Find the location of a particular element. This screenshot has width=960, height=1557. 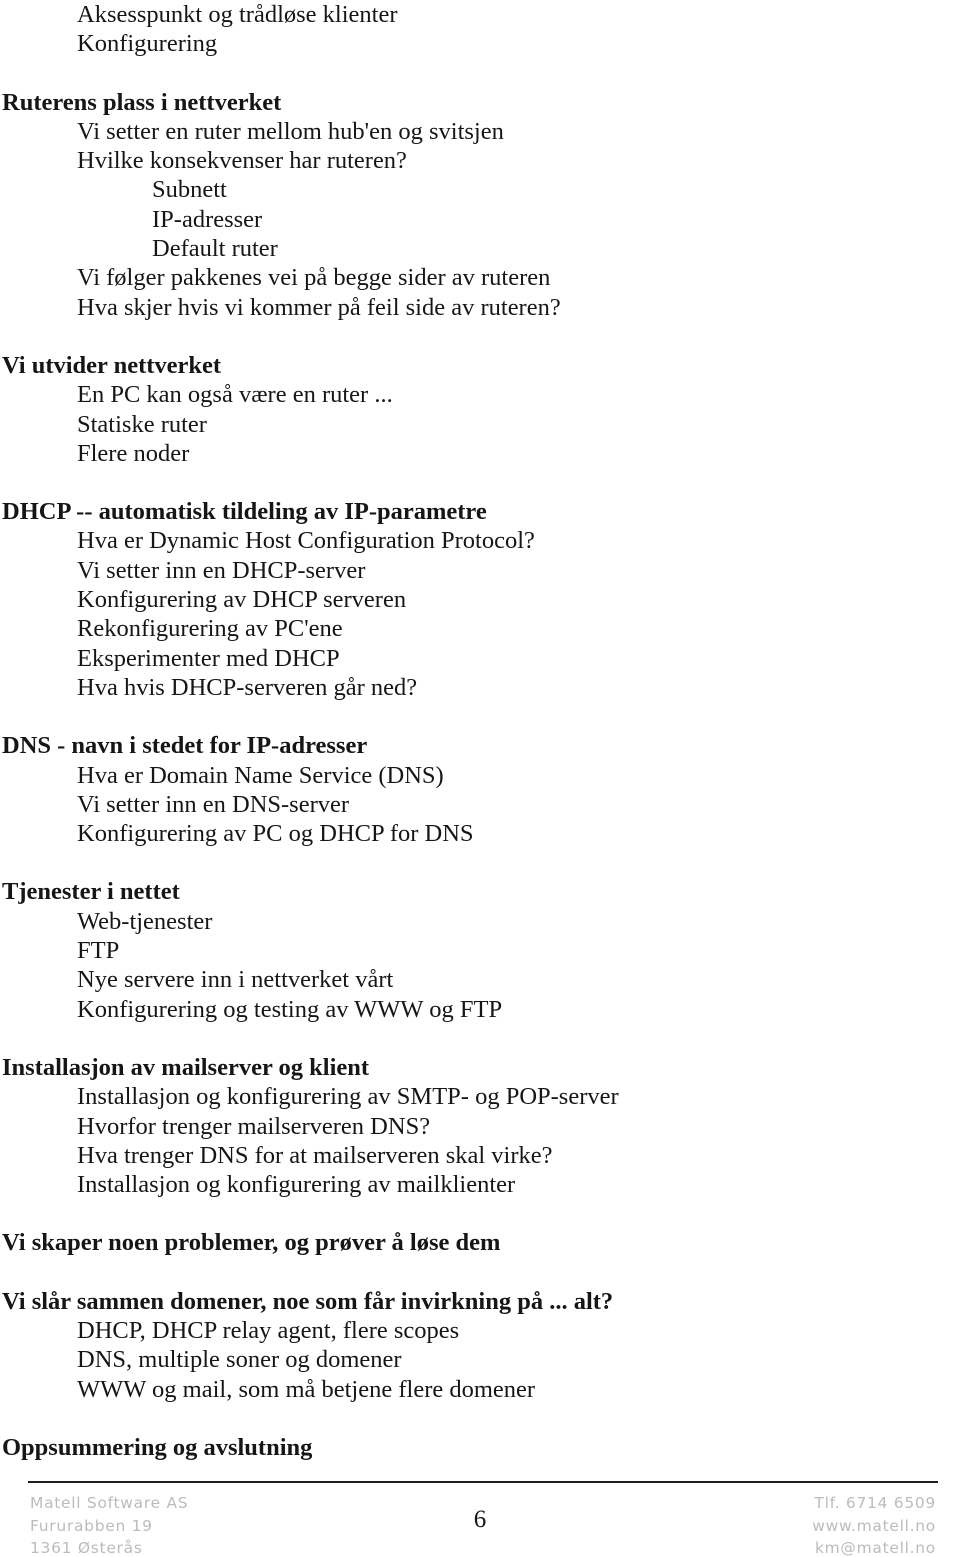

outline-item: Hva hvis DHCP-serveren går ned? is located at coordinates (247, 687).